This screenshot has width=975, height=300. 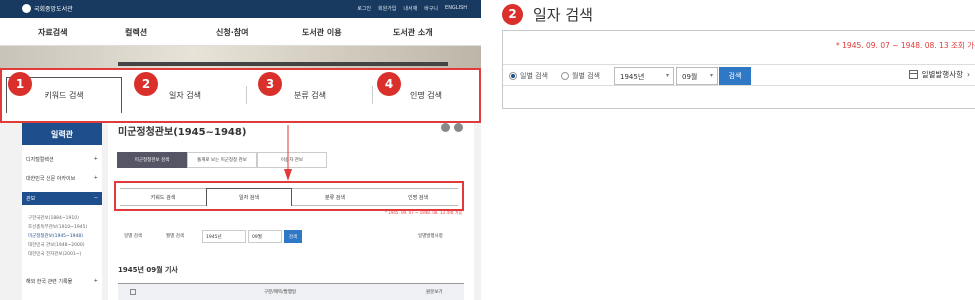 I want to click on sidebar-sub-item: 구한국관보(1884~1910), so click(x=53, y=218).